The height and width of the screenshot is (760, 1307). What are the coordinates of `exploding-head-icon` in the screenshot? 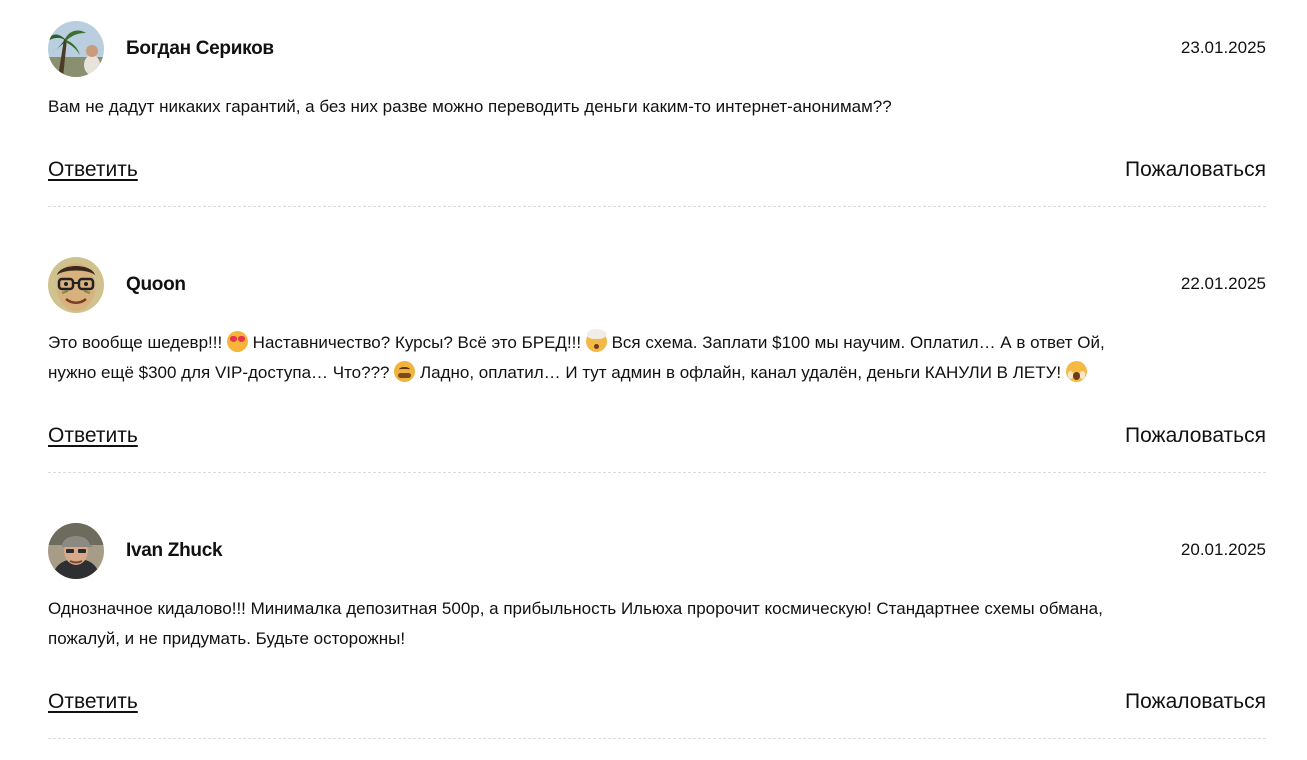 It's located at (596, 340).